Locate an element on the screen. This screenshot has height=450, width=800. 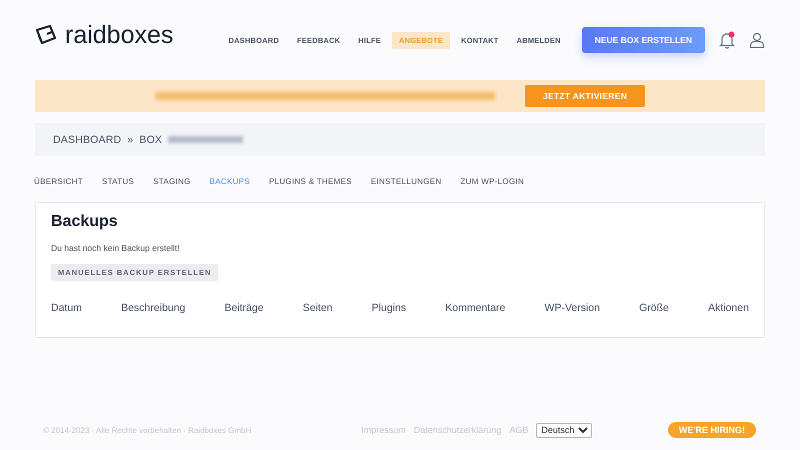
breadcrumb-link: BOX is located at coordinates (150, 140).